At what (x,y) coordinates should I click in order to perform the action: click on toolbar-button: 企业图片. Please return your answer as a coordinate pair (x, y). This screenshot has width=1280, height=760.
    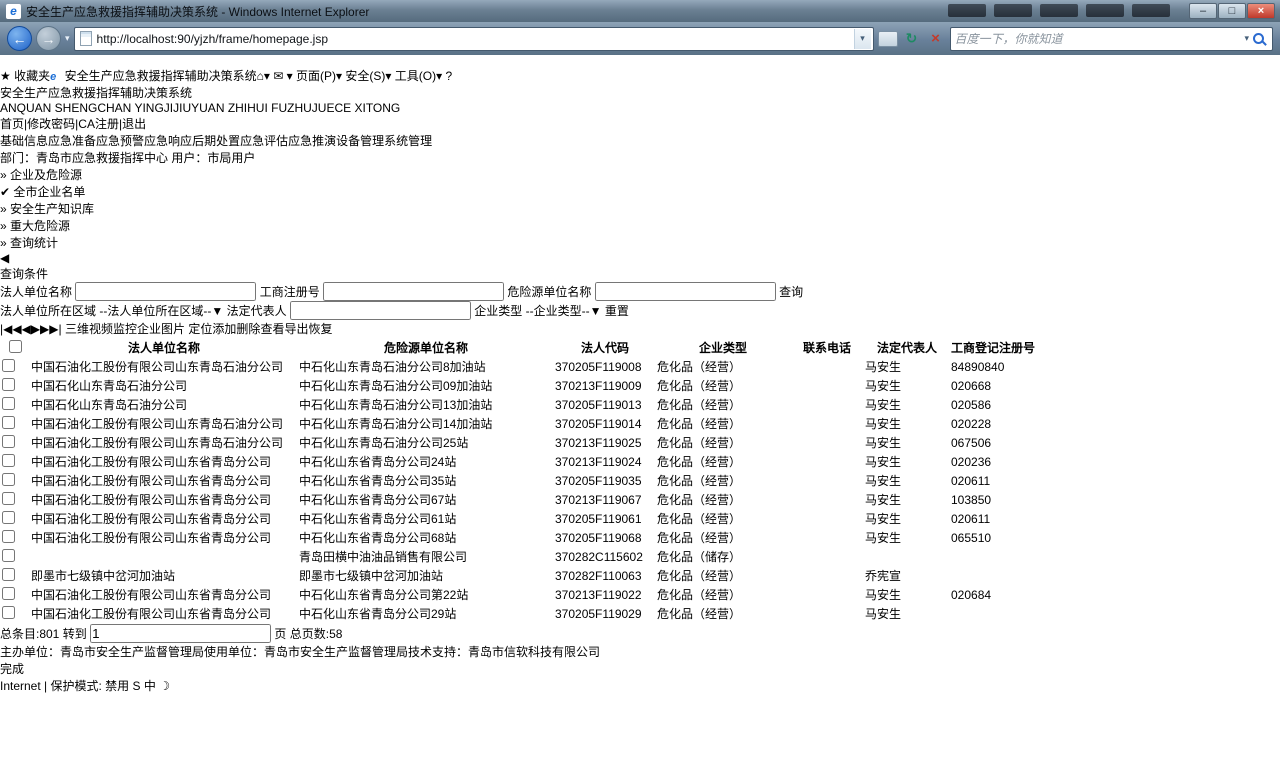
    Looking at the image, I should click on (161, 329).